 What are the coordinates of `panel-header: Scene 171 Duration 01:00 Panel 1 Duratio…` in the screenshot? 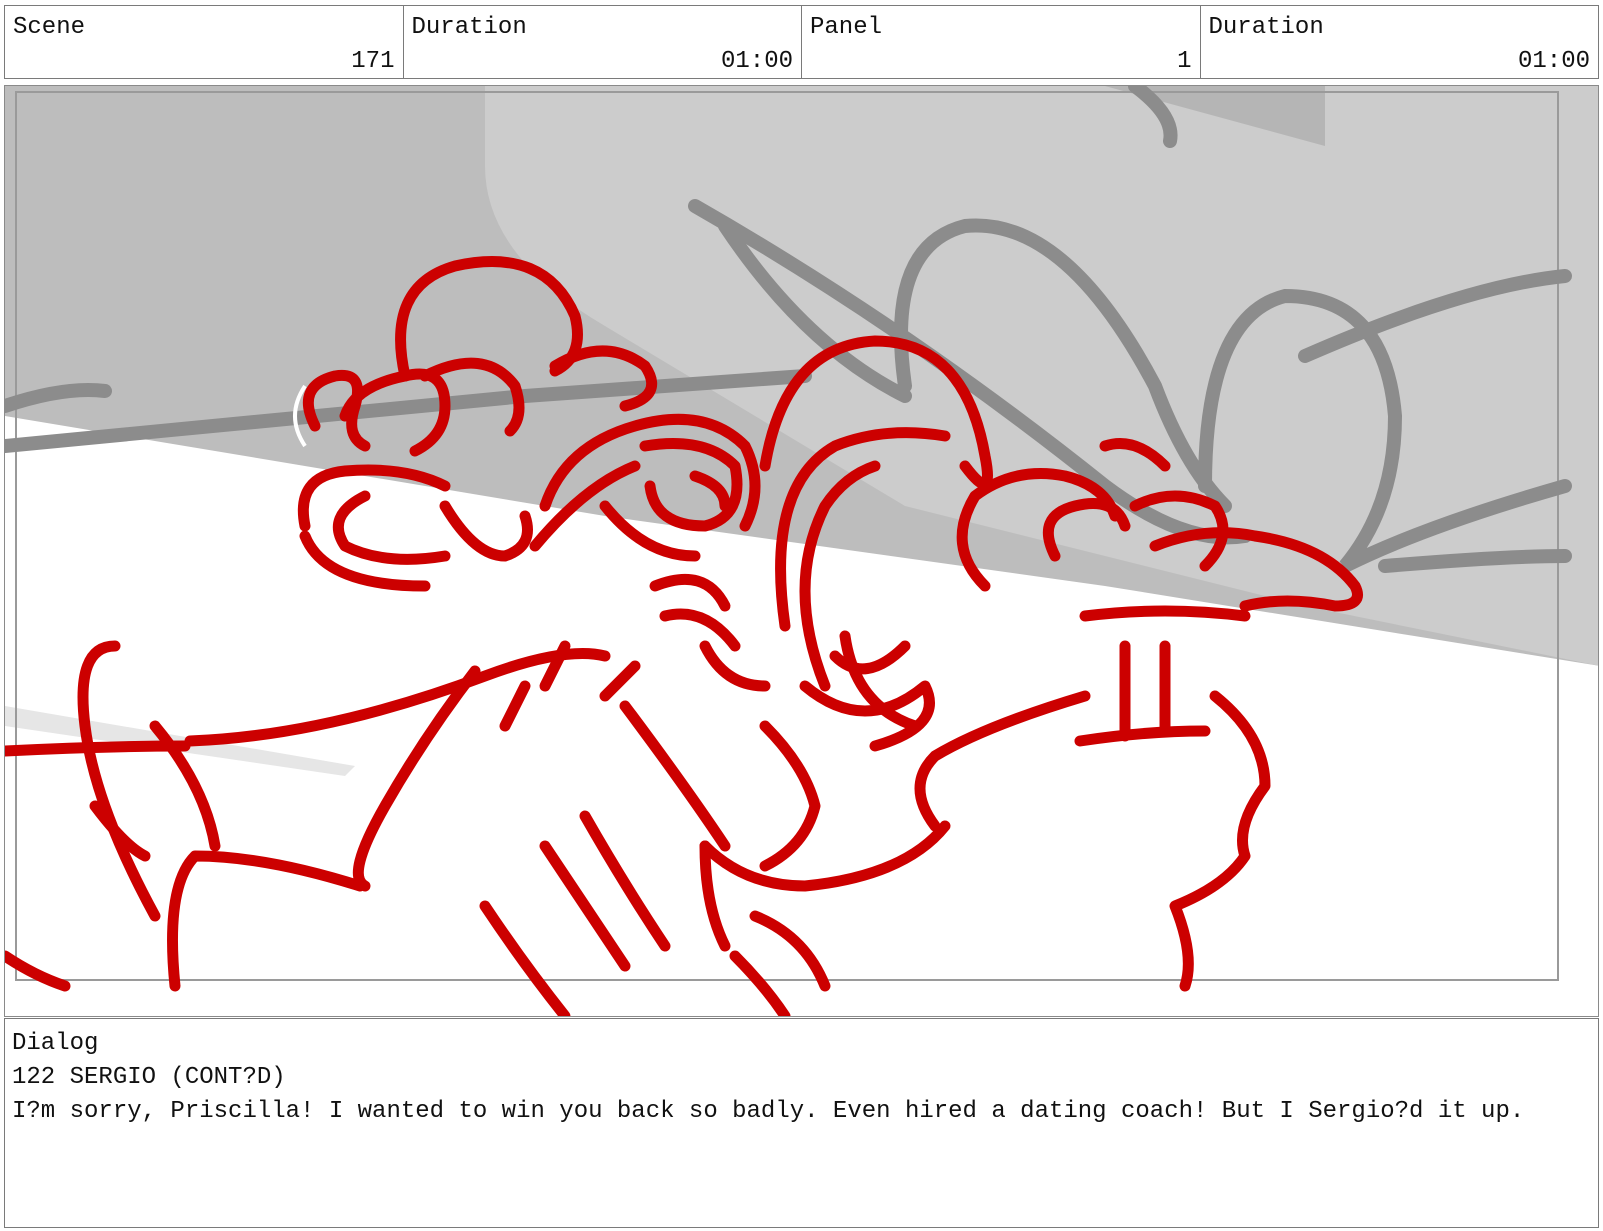 It's located at (801, 42).